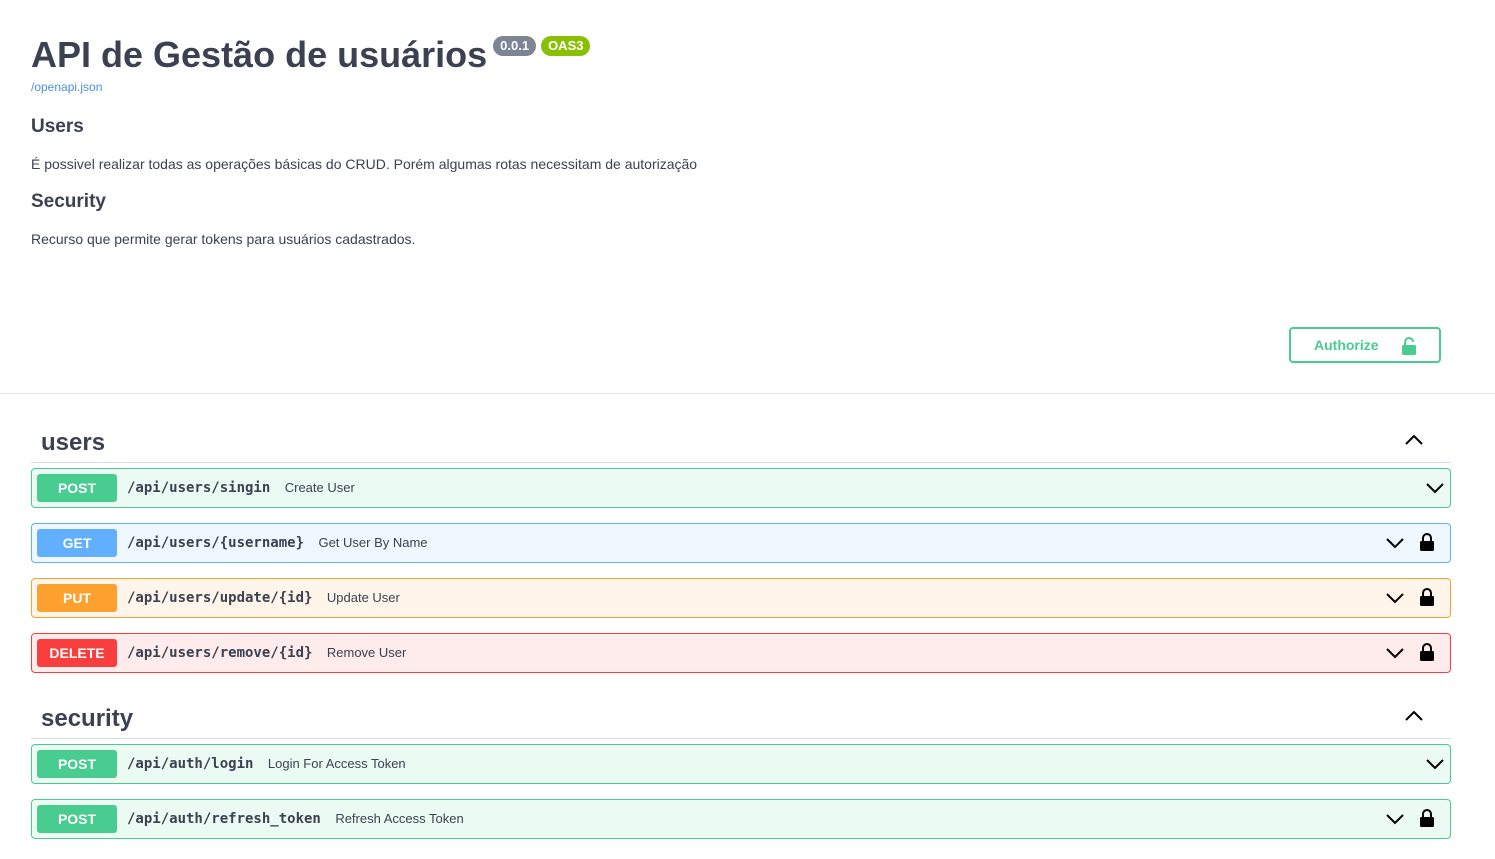  Describe the element at coordinates (241, 488) in the screenshot. I see `operation-path: /api/users/singin Create User` at that location.